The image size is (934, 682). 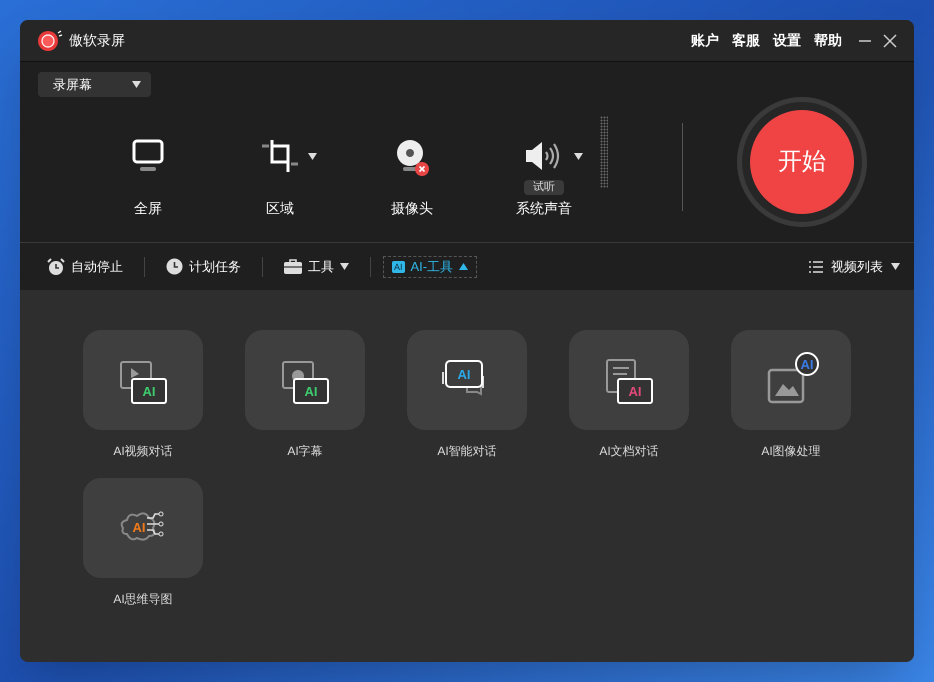 I want to click on ai-icon: AI, so click(x=398, y=266).